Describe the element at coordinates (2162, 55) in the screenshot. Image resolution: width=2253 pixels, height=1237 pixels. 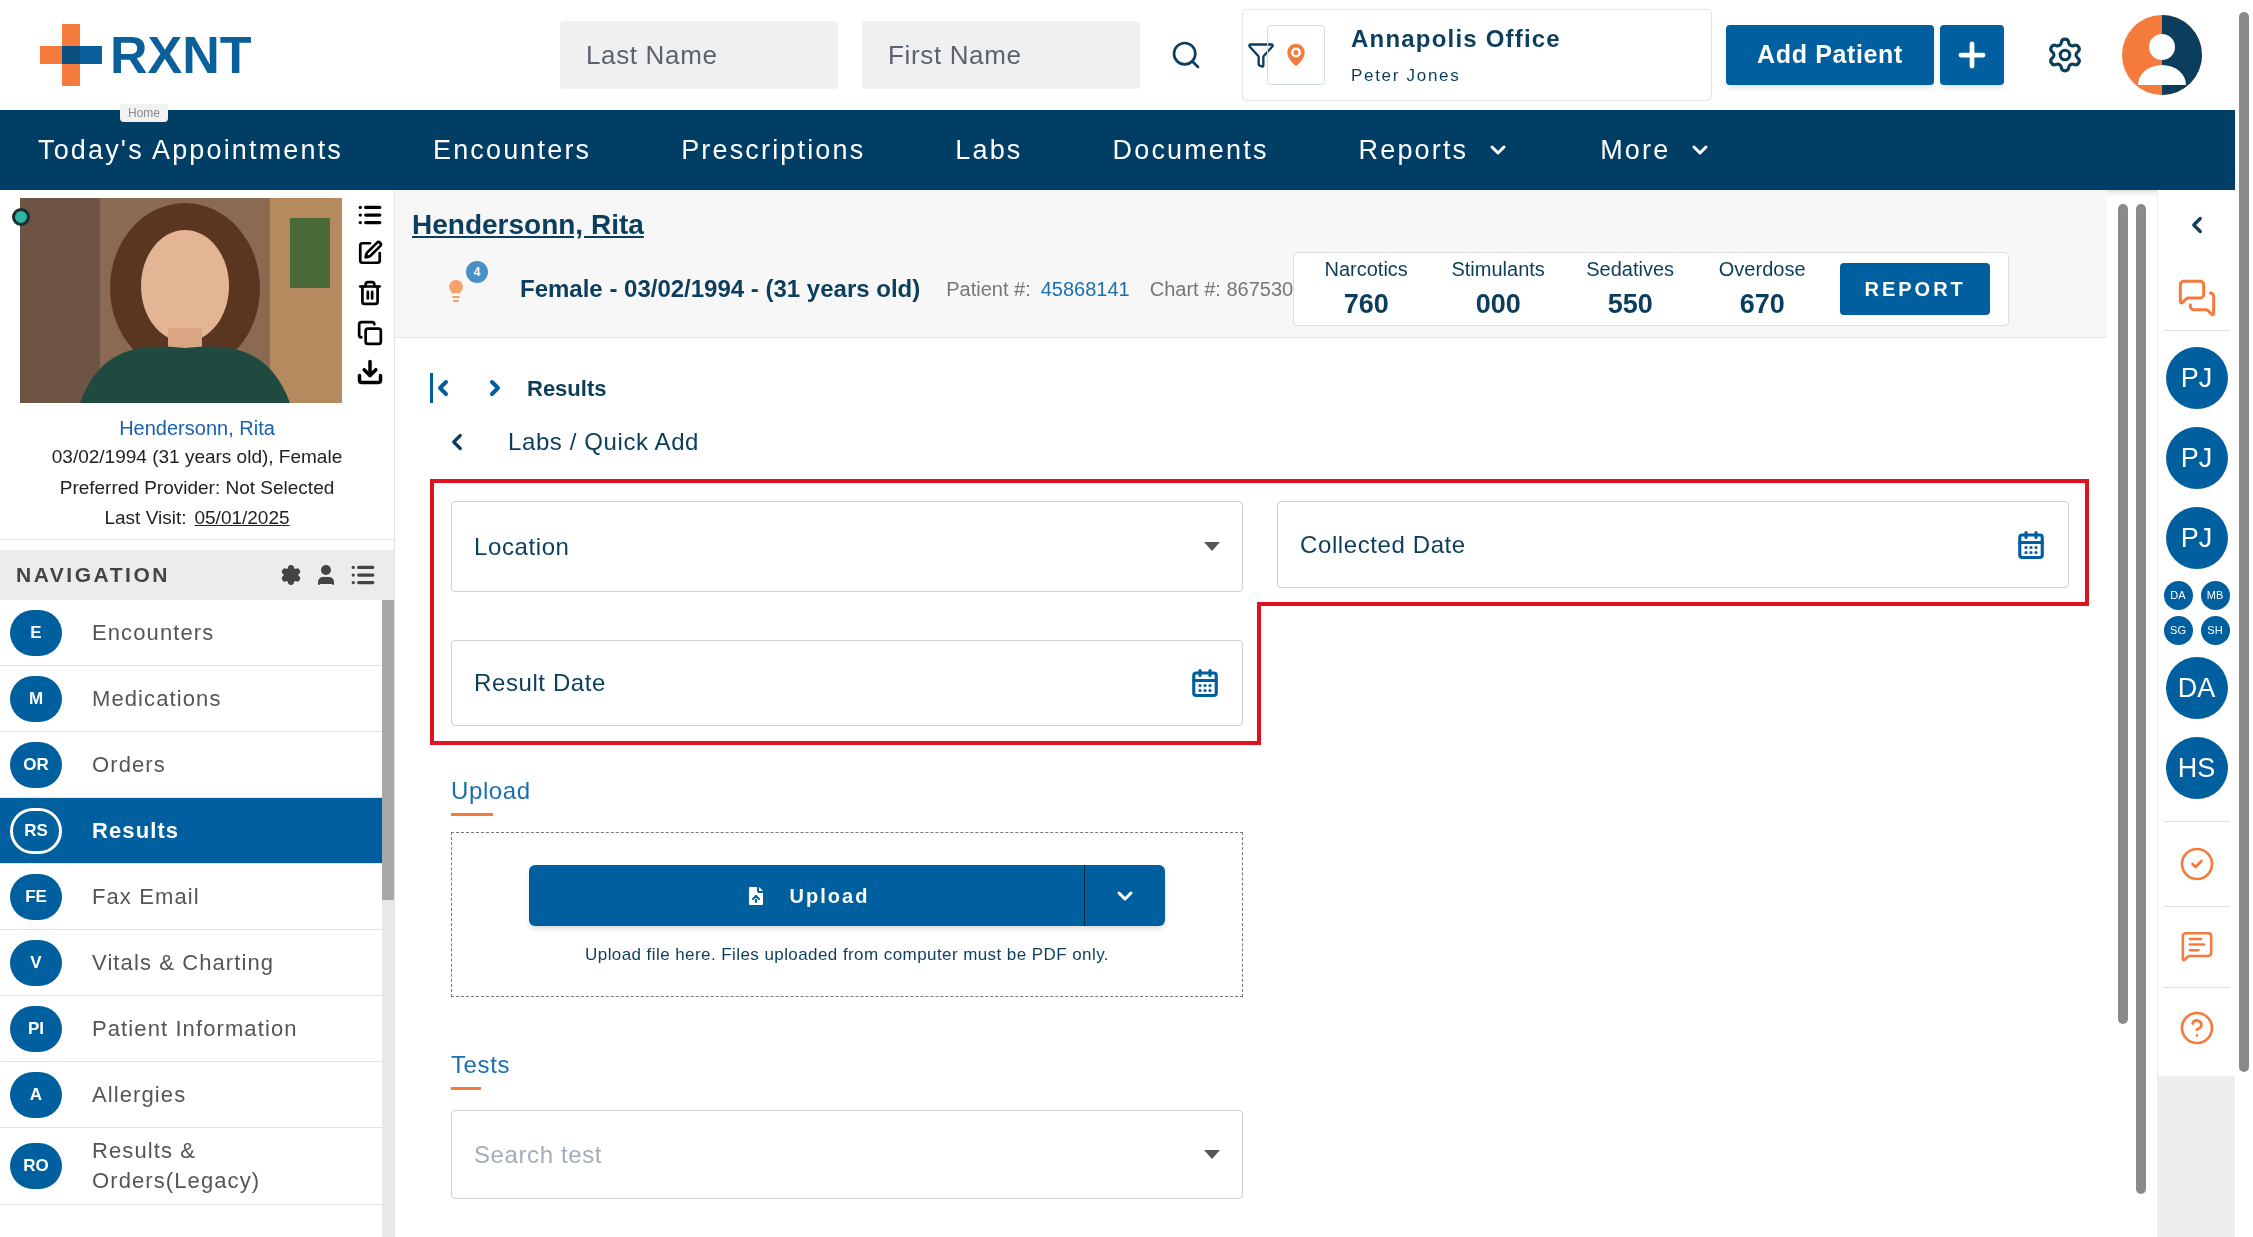
I see `user-avatar-icon` at that location.